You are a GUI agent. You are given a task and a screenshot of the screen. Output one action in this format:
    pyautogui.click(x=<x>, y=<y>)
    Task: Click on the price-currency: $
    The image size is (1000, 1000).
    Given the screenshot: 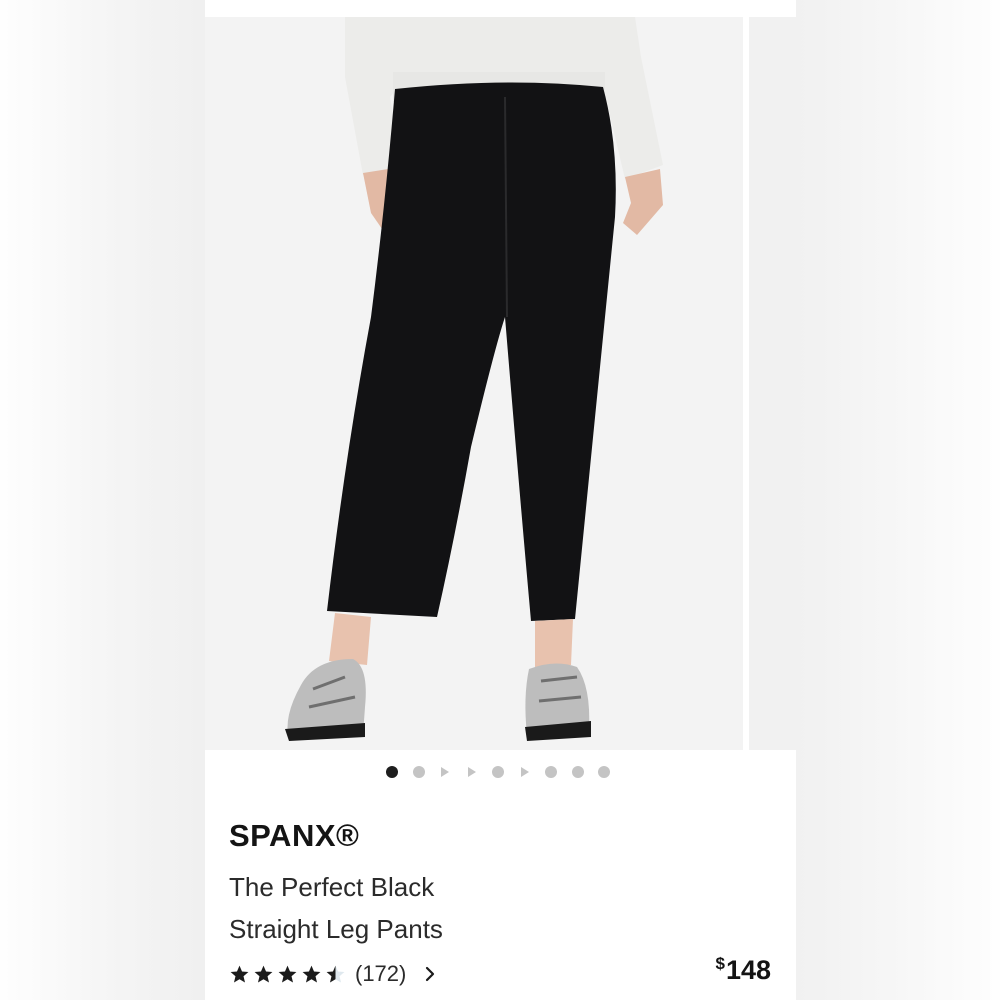 What is the action you would take?
    pyautogui.click(x=720, y=963)
    